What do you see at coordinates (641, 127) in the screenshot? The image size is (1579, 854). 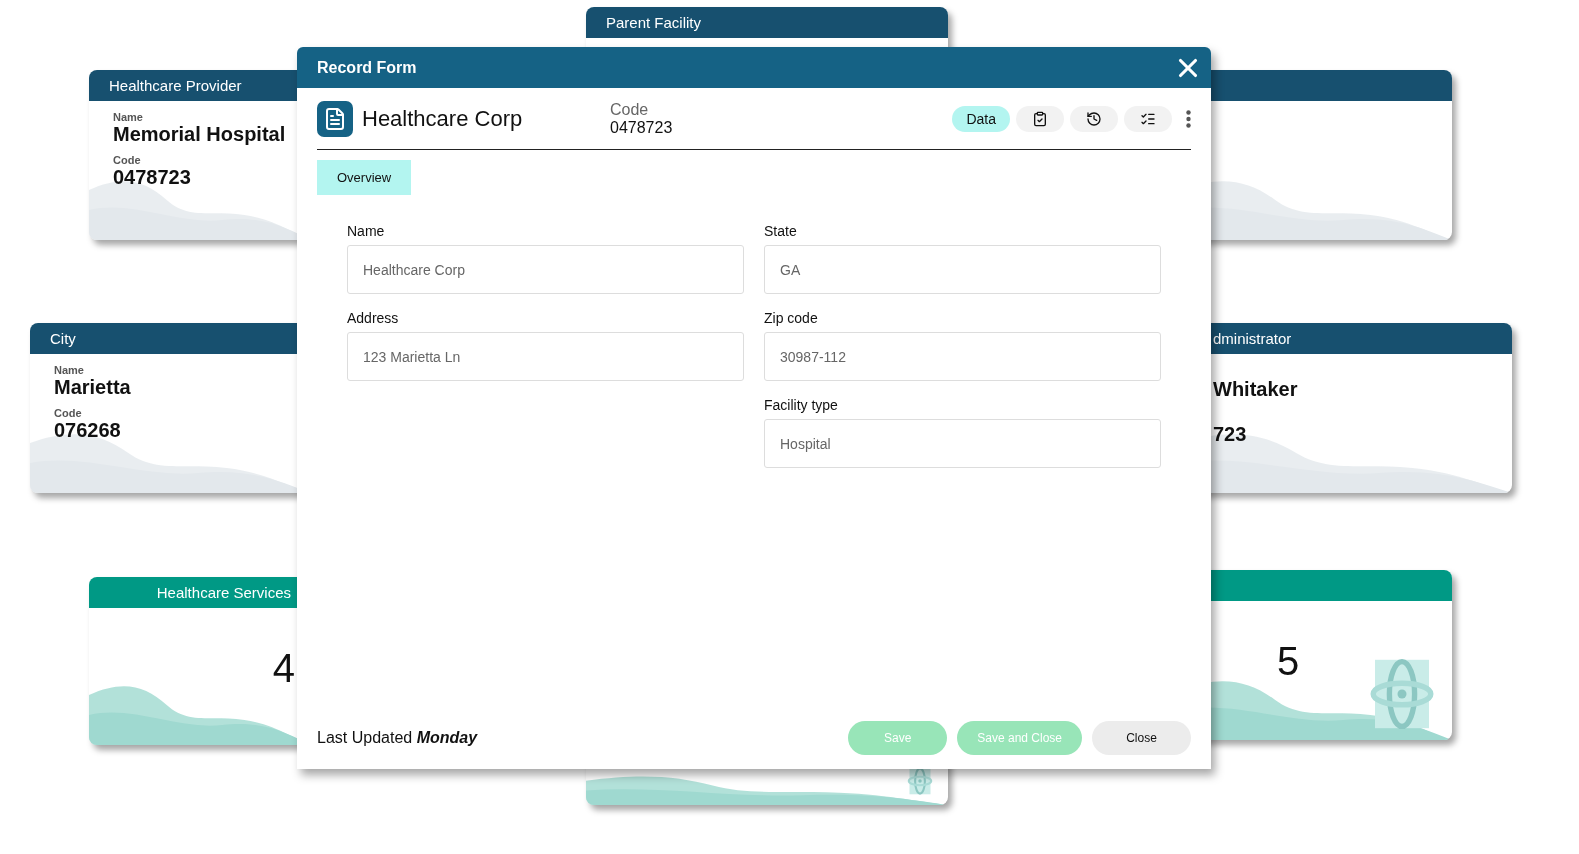 I see `code-value: 0478723` at bounding box center [641, 127].